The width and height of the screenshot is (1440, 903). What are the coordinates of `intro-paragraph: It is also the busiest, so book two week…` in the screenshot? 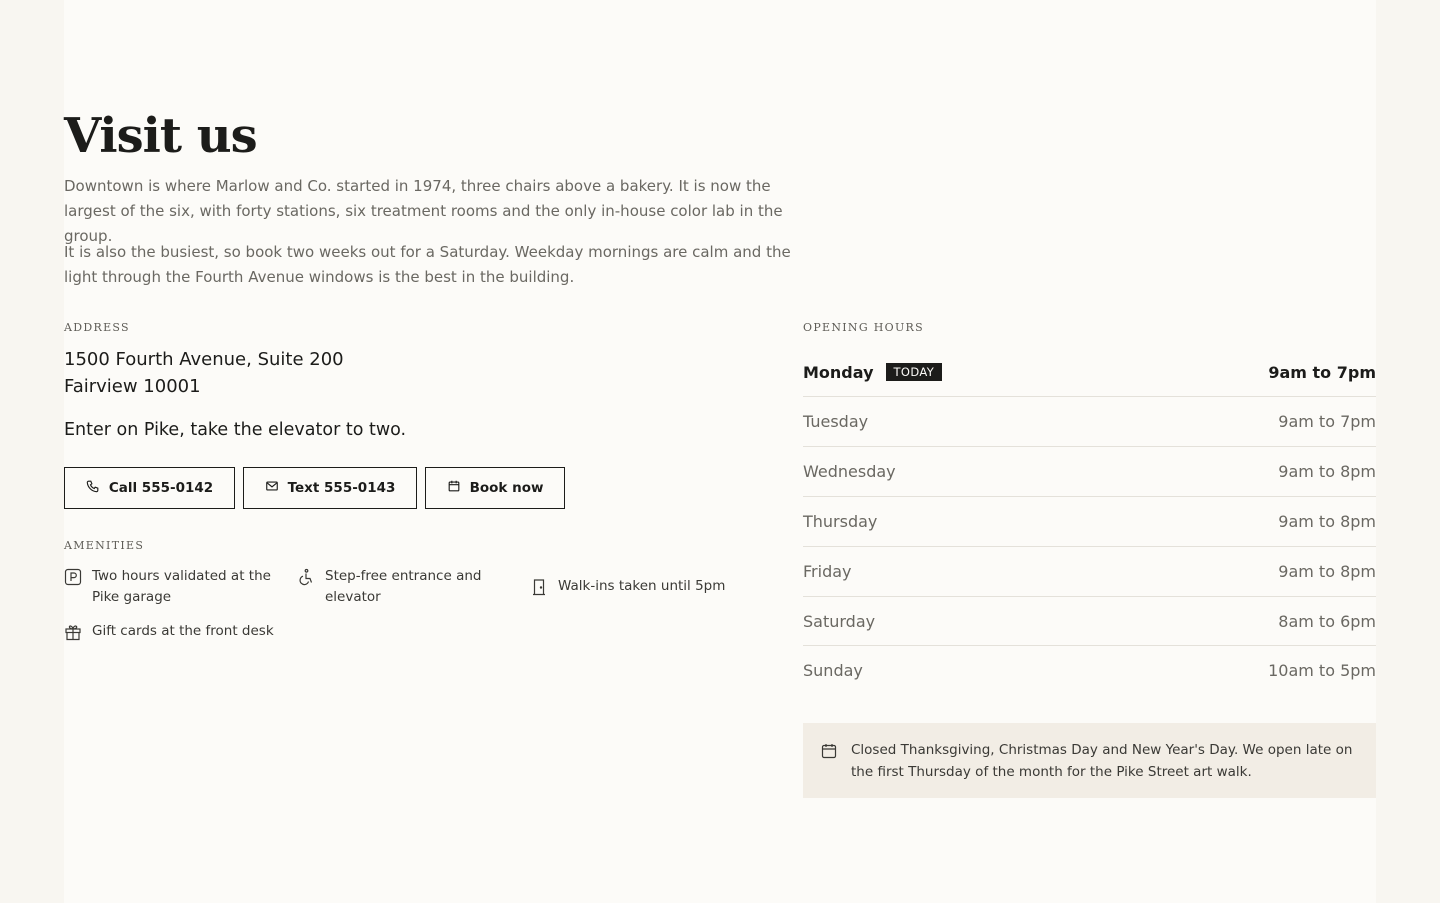 It's located at (427, 264).